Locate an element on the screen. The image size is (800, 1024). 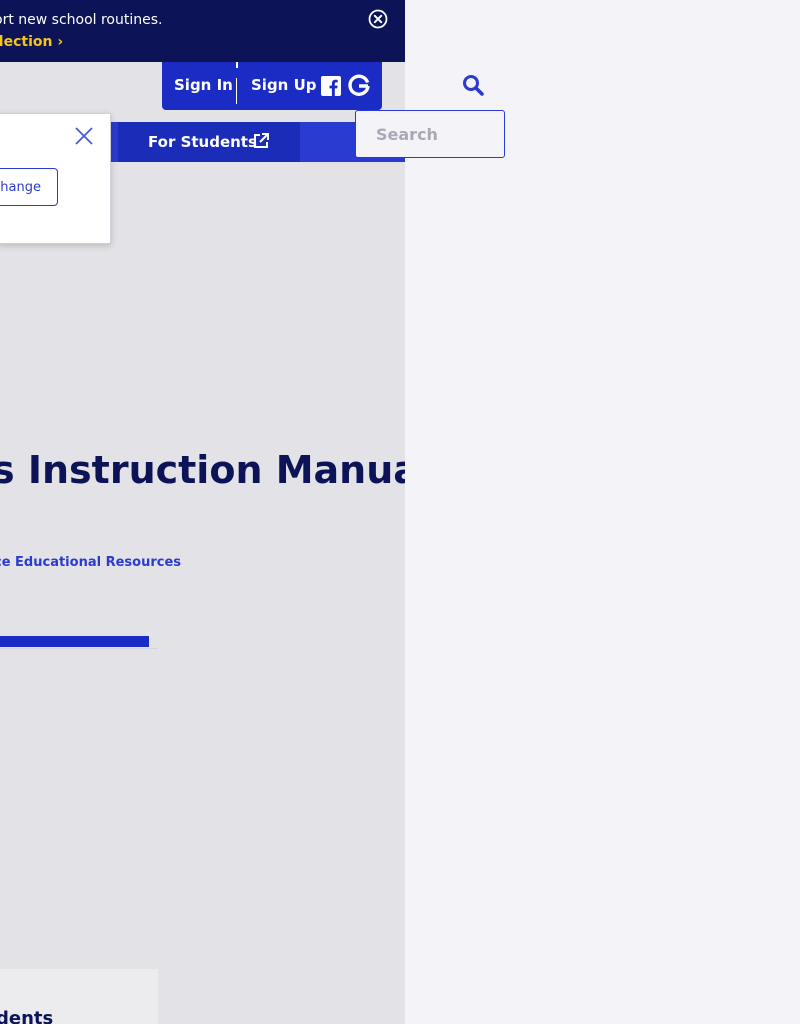
promo-link-label: llection is located at coordinates (26, 42).